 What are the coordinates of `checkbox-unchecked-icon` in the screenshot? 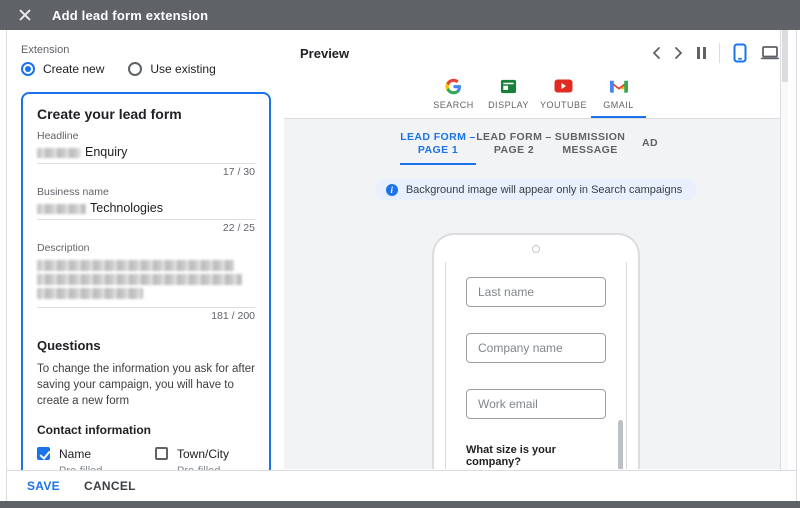 It's located at (161, 453).